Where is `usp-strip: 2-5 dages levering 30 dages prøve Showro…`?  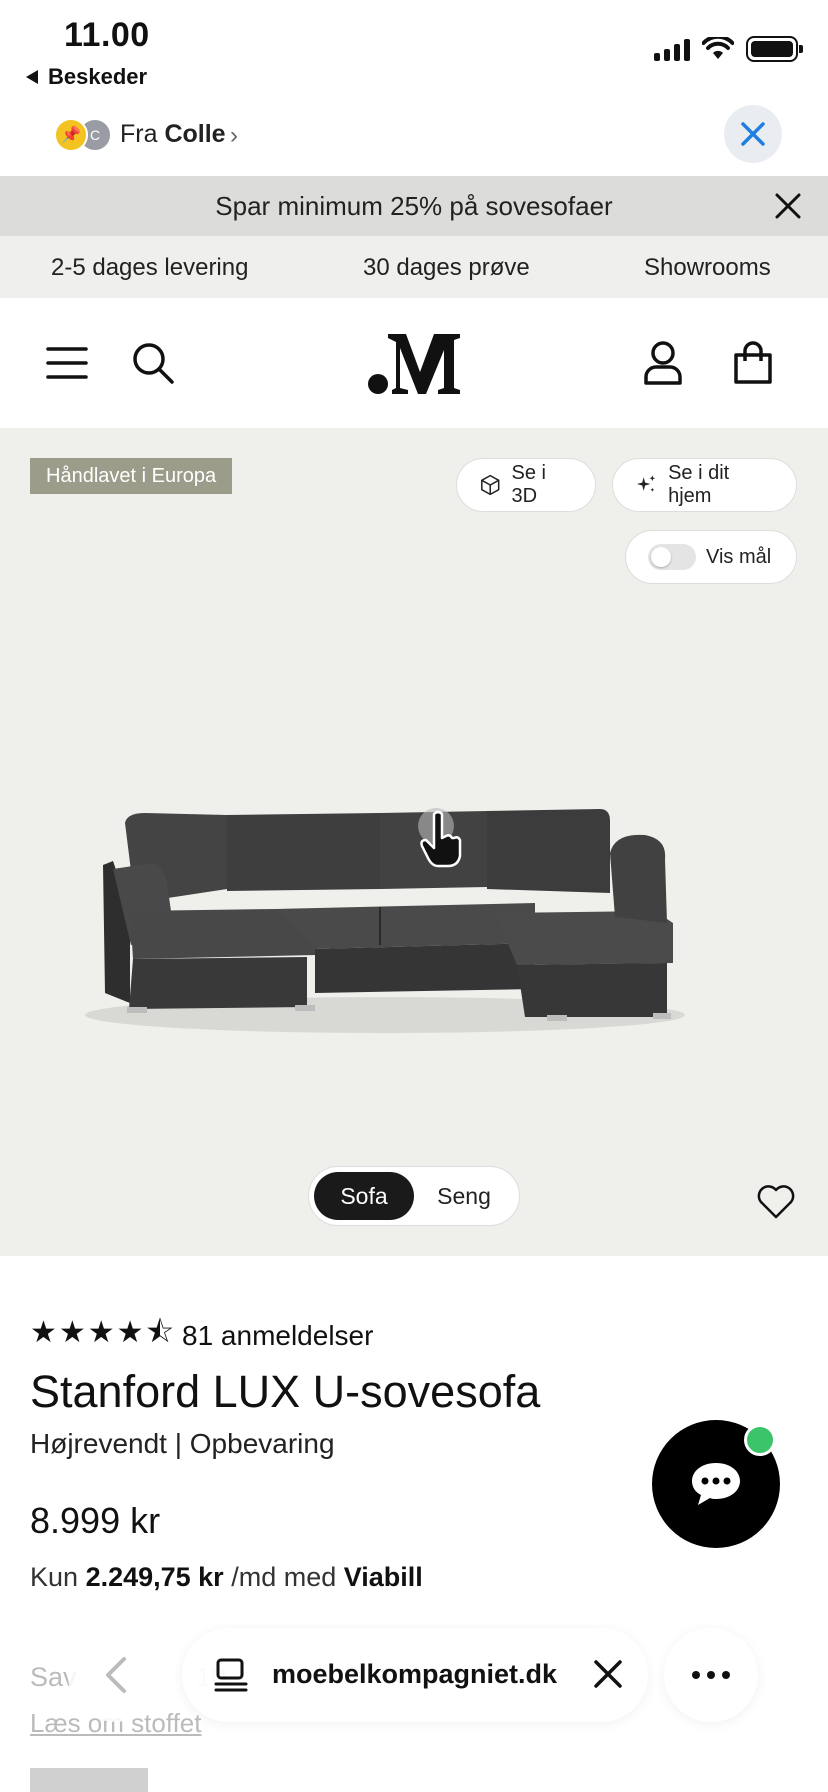 usp-strip: 2-5 dages levering 30 dages prøve Showro… is located at coordinates (414, 267).